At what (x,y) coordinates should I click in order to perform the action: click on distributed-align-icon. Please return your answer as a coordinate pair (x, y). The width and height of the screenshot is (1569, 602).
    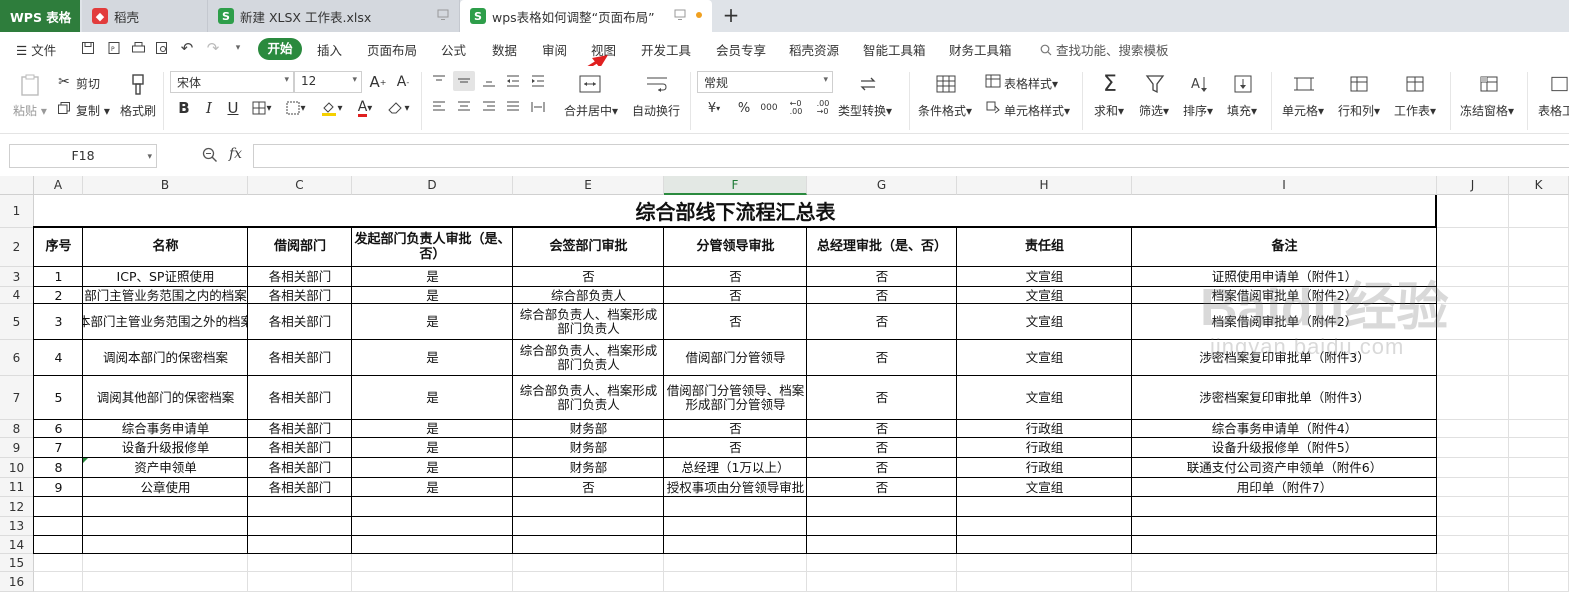
    Looking at the image, I should click on (538, 107).